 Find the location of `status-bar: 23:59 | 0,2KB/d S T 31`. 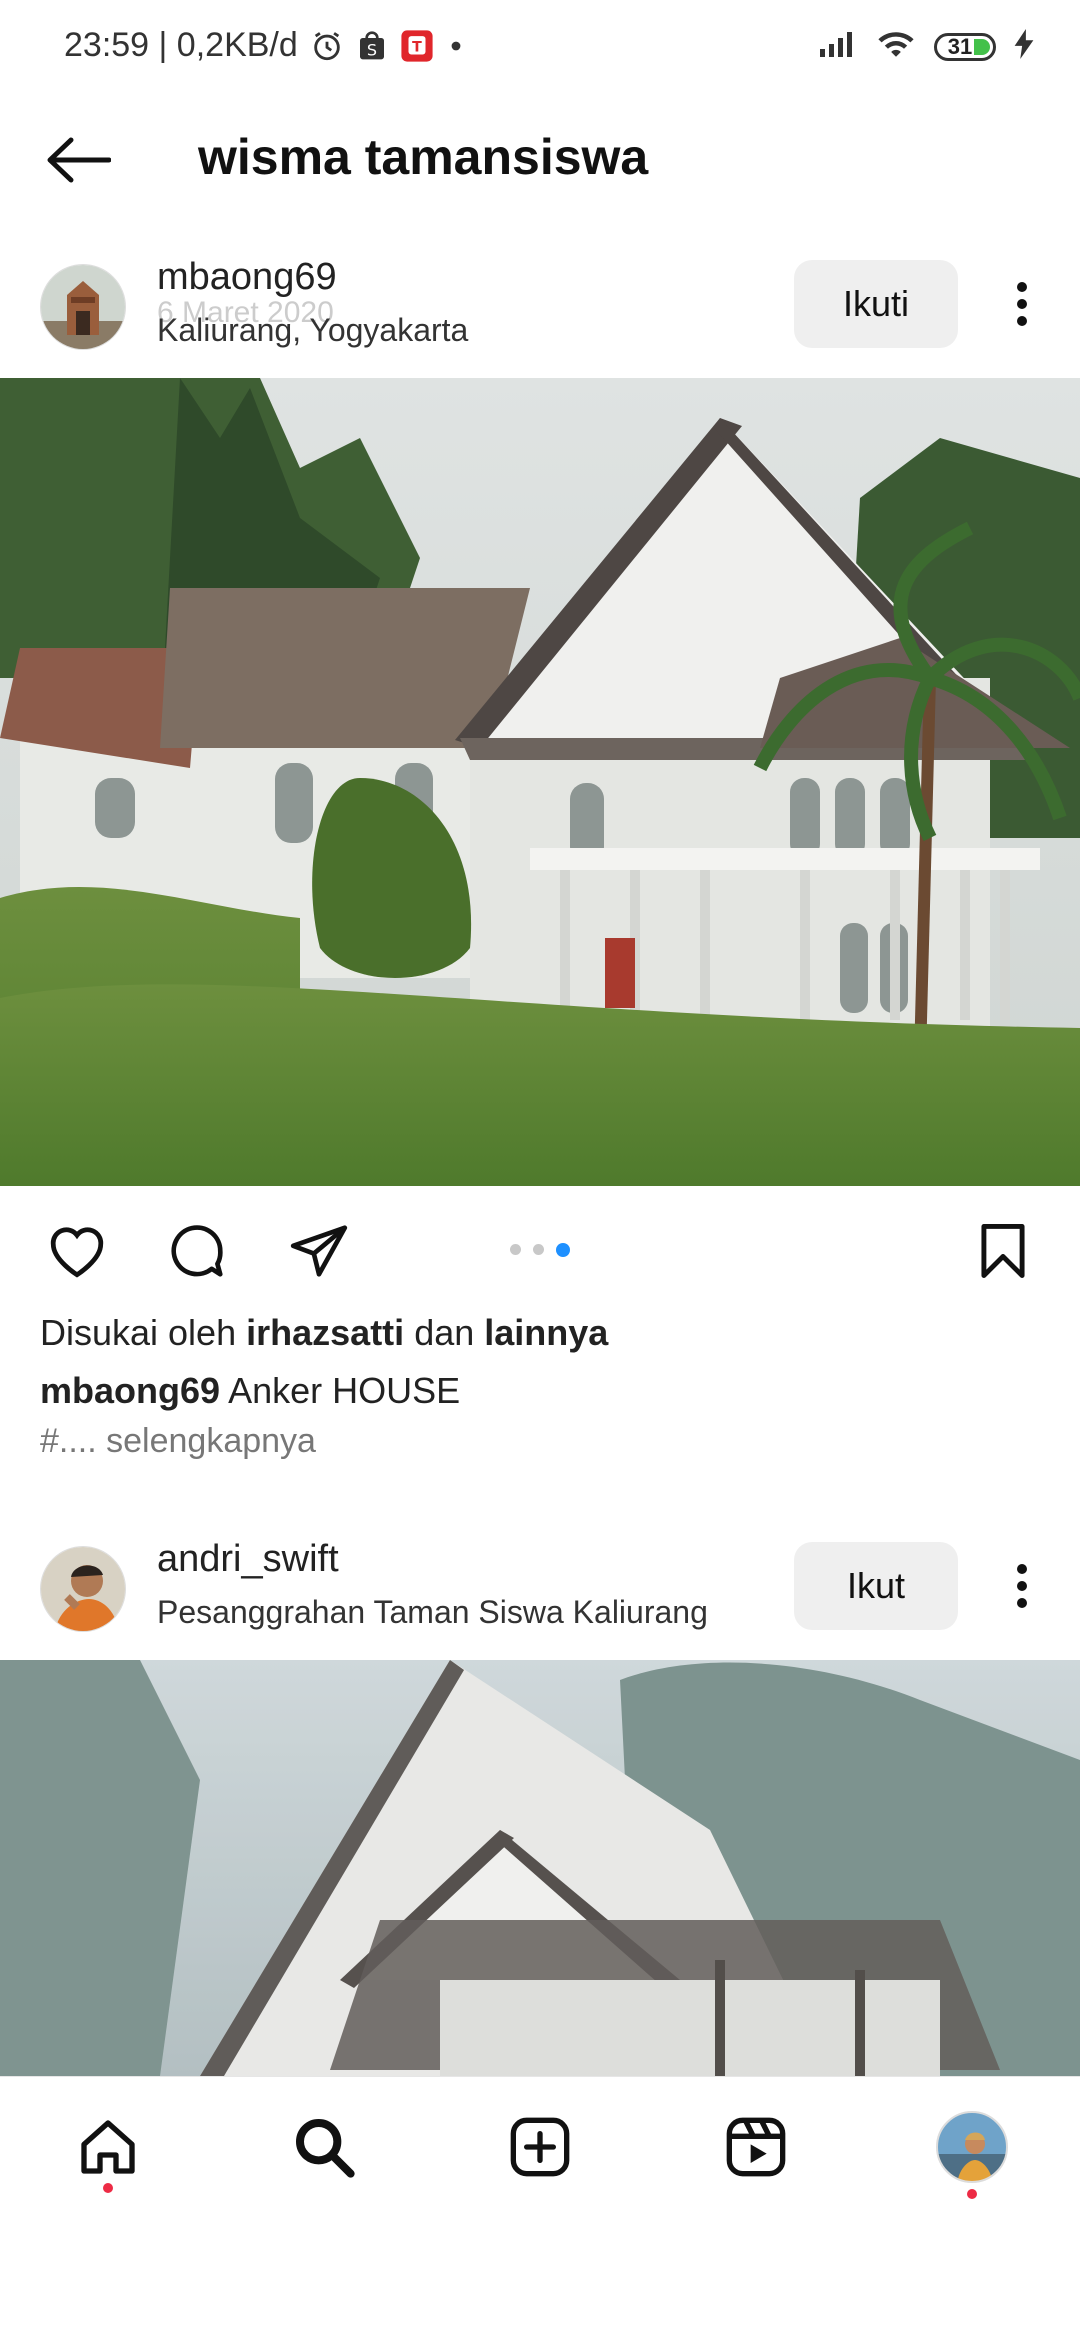

status-bar: 23:59 | 0,2KB/d S T 31 is located at coordinates (540, 50).